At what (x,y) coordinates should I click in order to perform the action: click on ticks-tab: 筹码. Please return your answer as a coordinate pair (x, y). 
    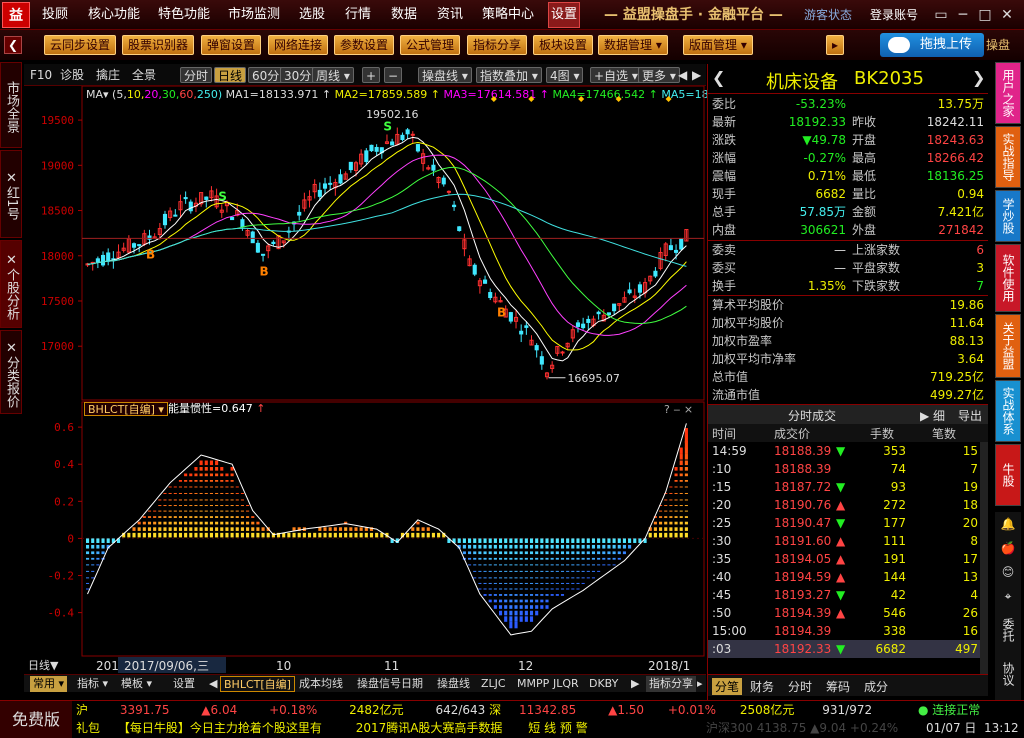
    Looking at the image, I should click on (838, 686).